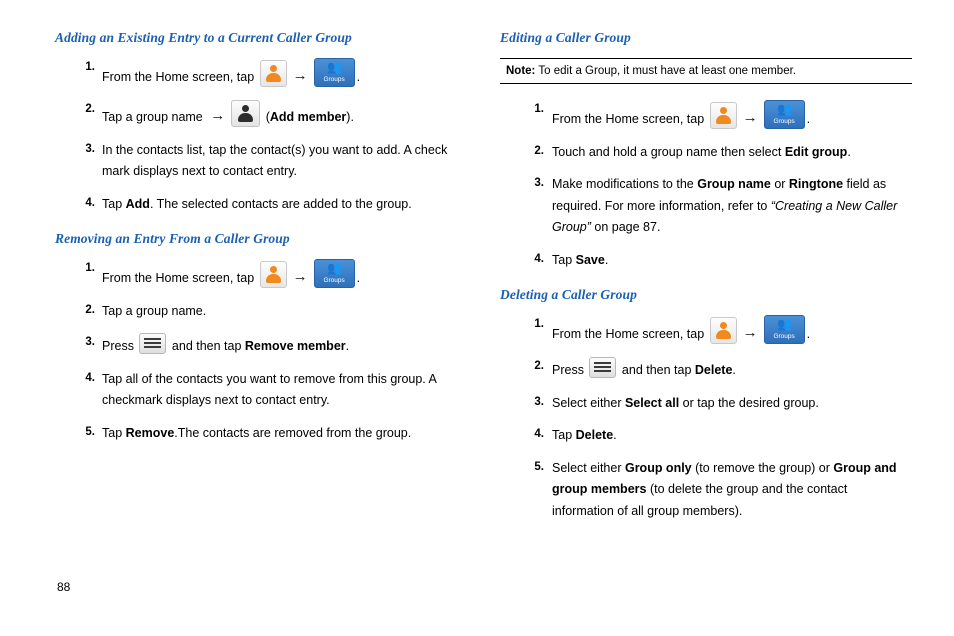  I want to click on emphasis-term: Group only, so click(658, 467).